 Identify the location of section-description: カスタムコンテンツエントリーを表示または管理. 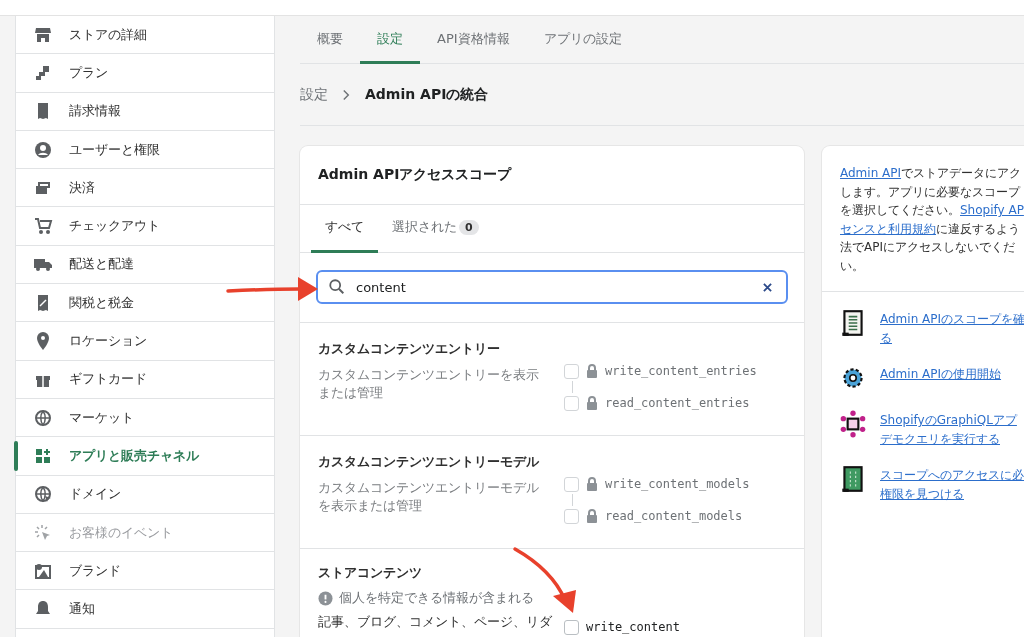
(429, 384).